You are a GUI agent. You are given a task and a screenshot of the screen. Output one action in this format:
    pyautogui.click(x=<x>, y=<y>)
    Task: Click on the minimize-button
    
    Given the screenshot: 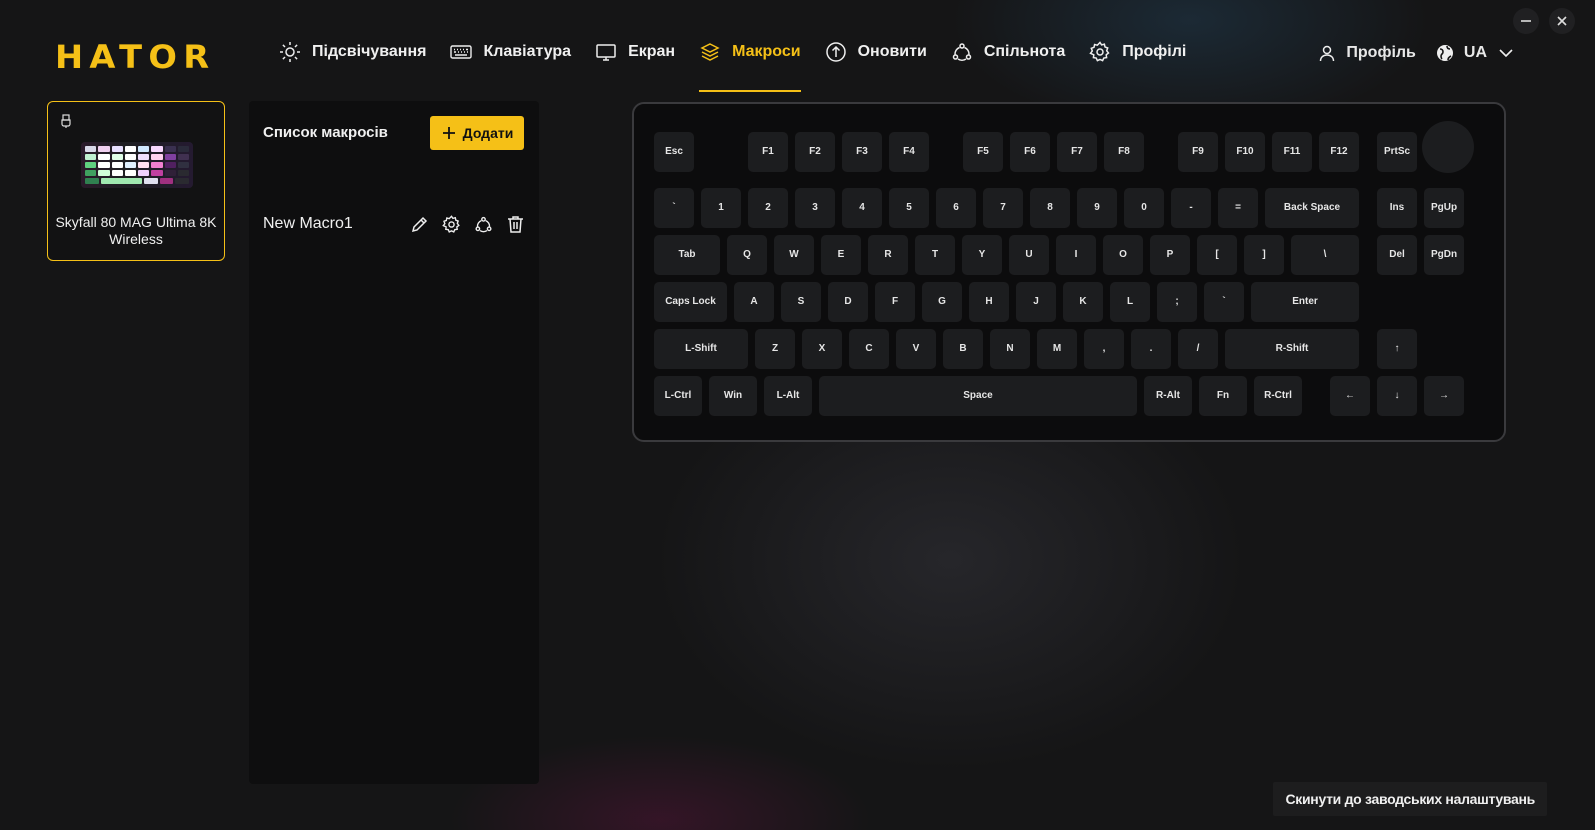 What is the action you would take?
    pyautogui.click(x=1526, y=21)
    